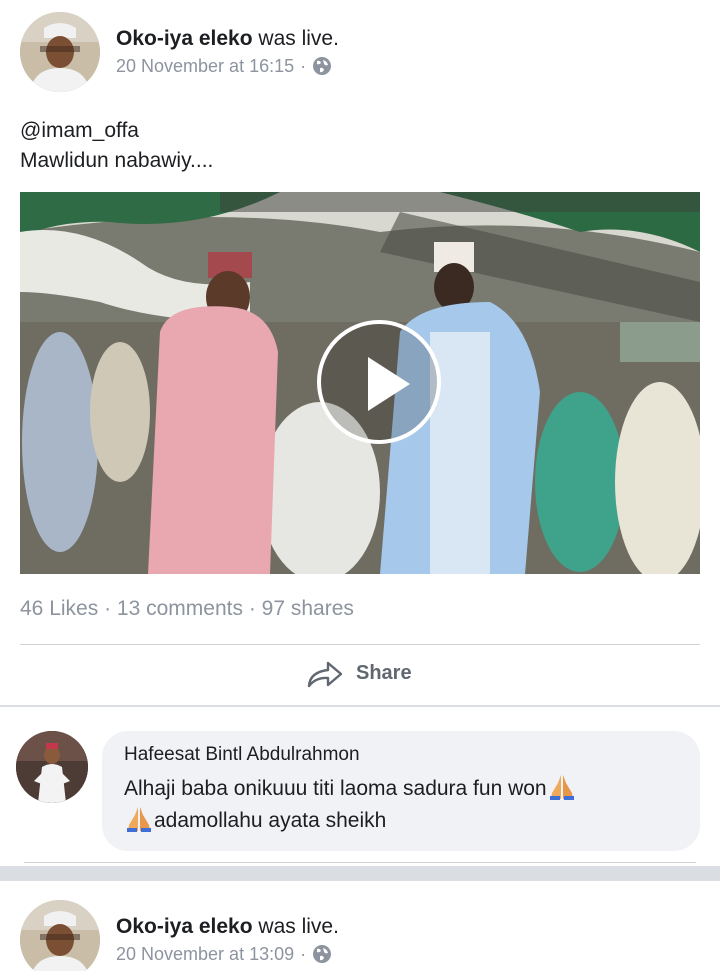 The width and height of the screenshot is (720, 971). What do you see at coordinates (402, 755) in the screenshot?
I see `commenter-name: Hafeesat Bintl Abdulrahmon` at bounding box center [402, 755].